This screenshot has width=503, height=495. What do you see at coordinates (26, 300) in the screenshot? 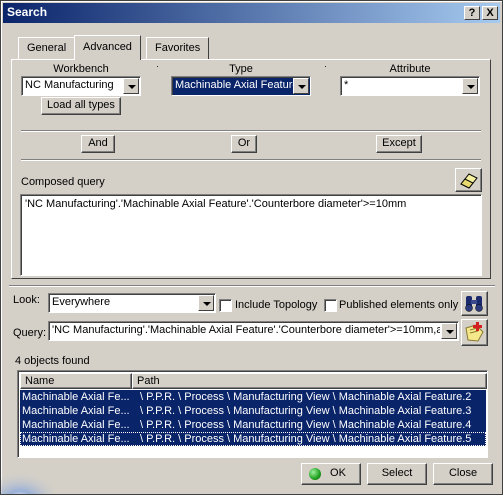
I see `look-label: Look:` at bounding box center [26, 300].